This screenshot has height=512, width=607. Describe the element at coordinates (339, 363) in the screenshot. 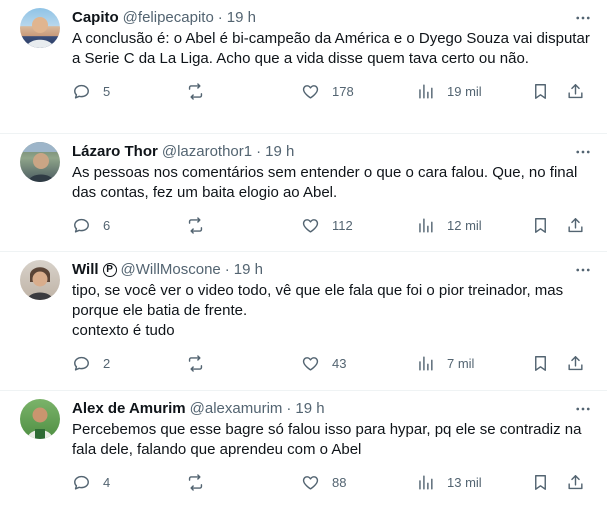

I see `like-count: 43` at that location.